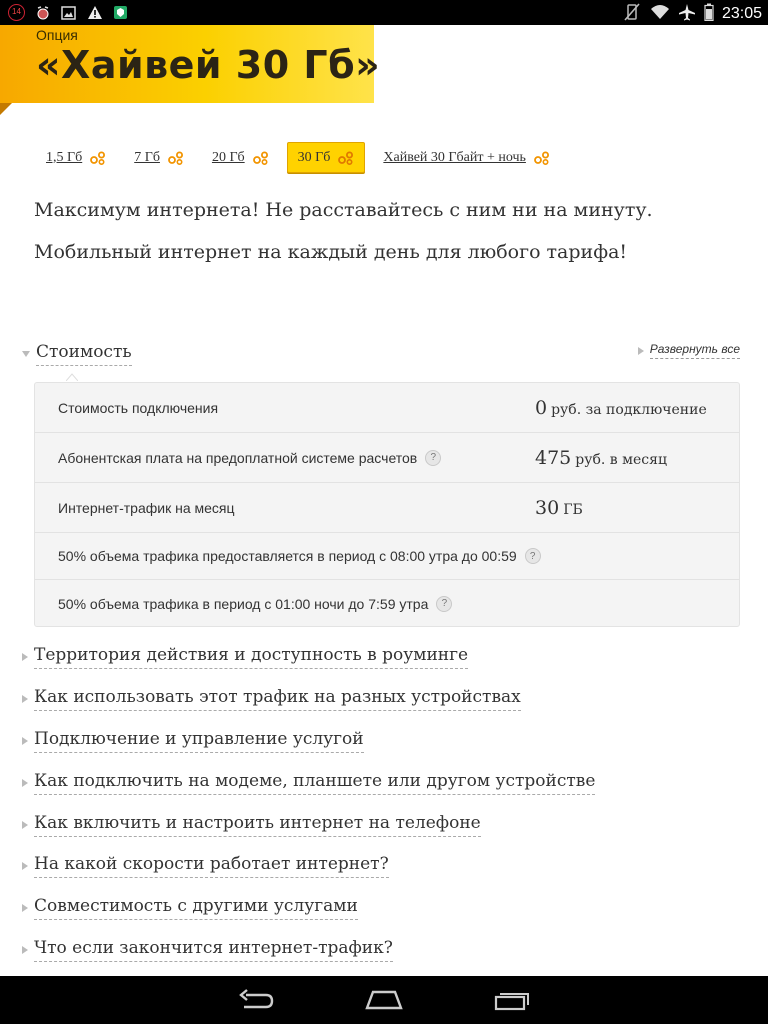 This screenshot has width=768, height=1024. I want to click on row-label: Интернет-трафик на месяц, so click(146, 508).